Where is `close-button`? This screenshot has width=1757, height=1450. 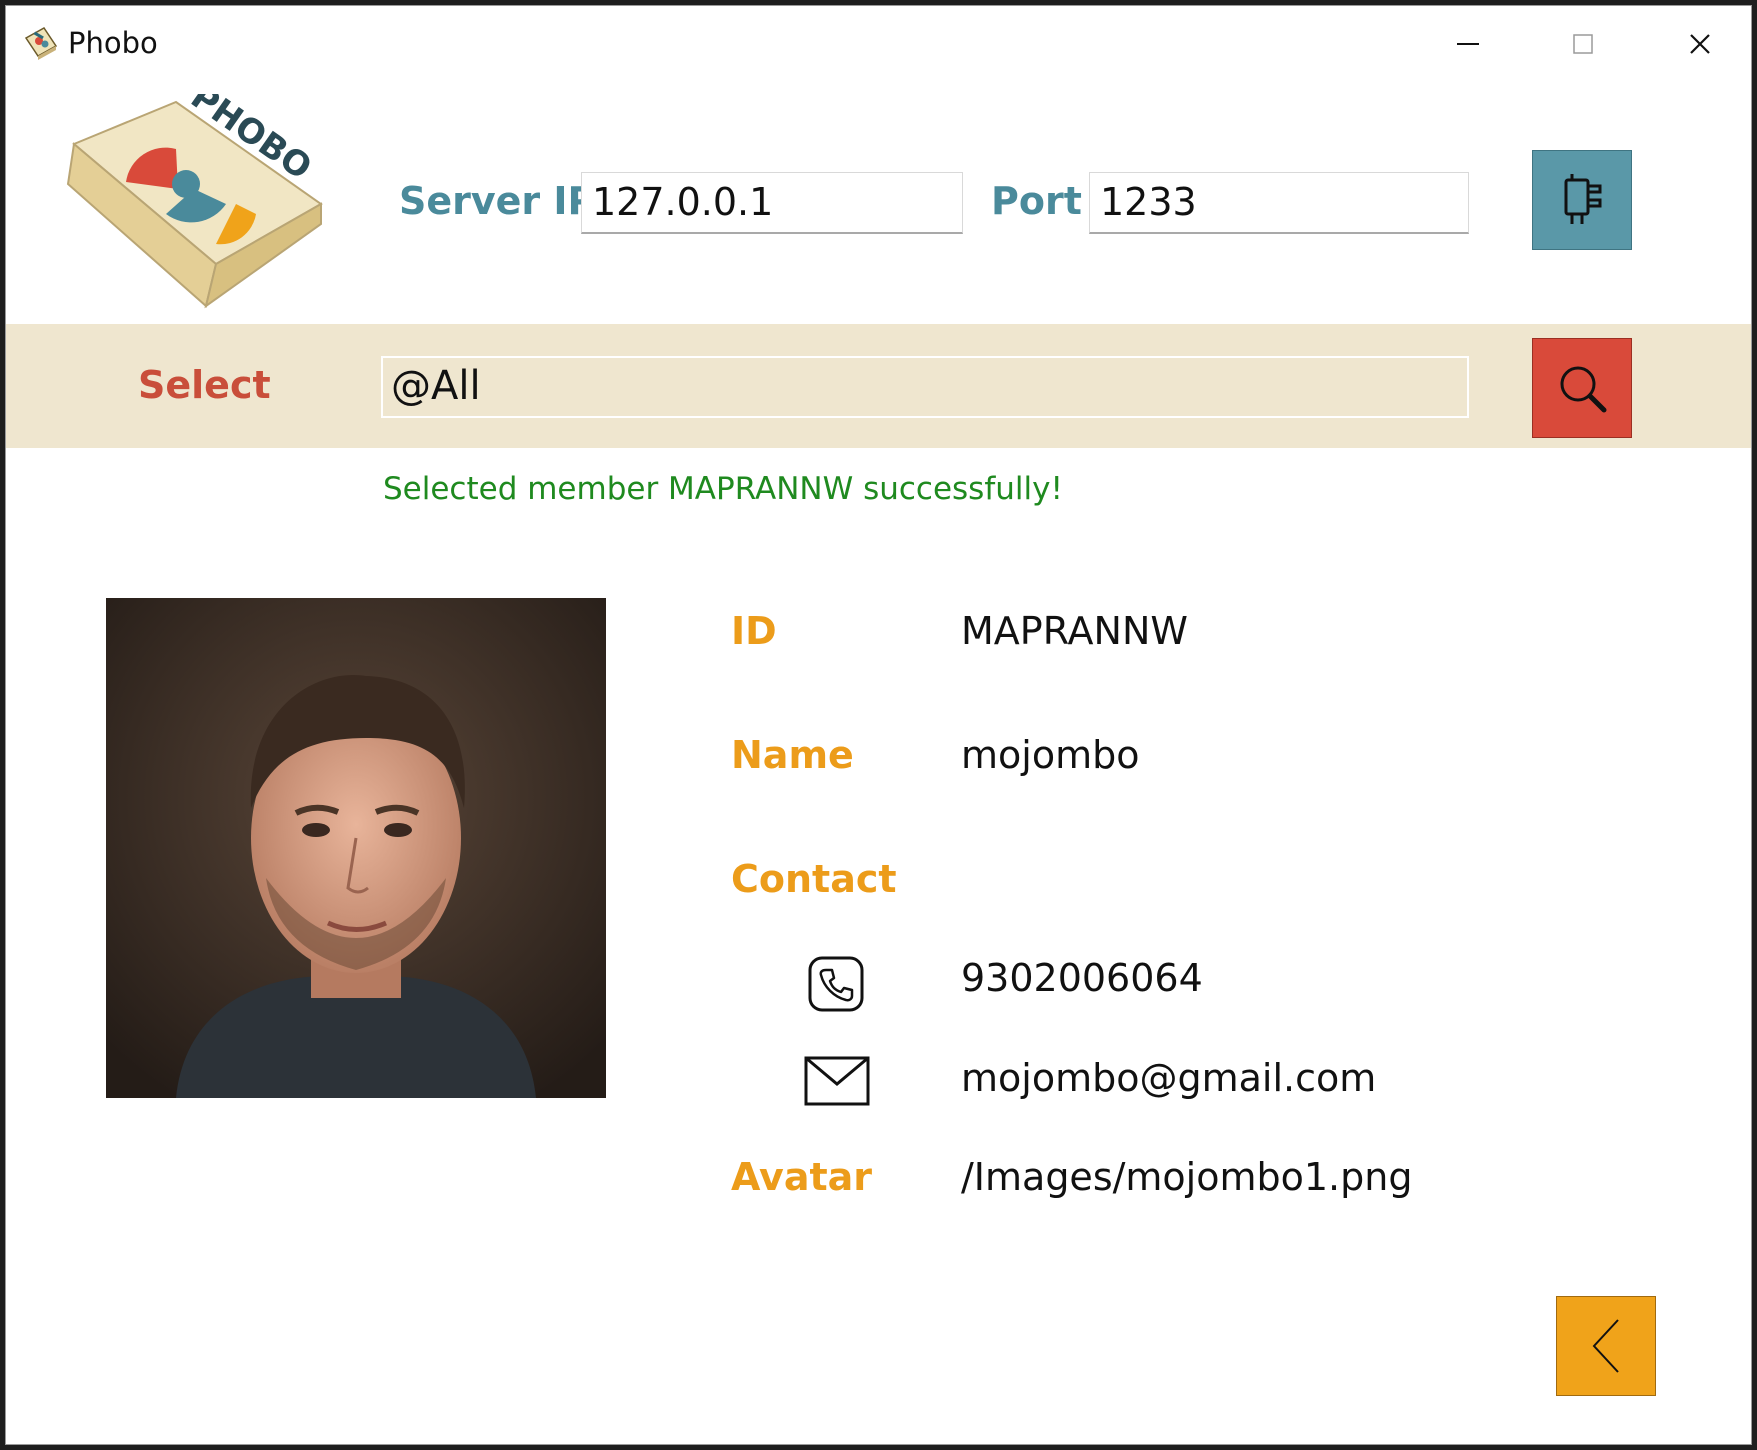
close-button is located at coordinates (1700, 44).